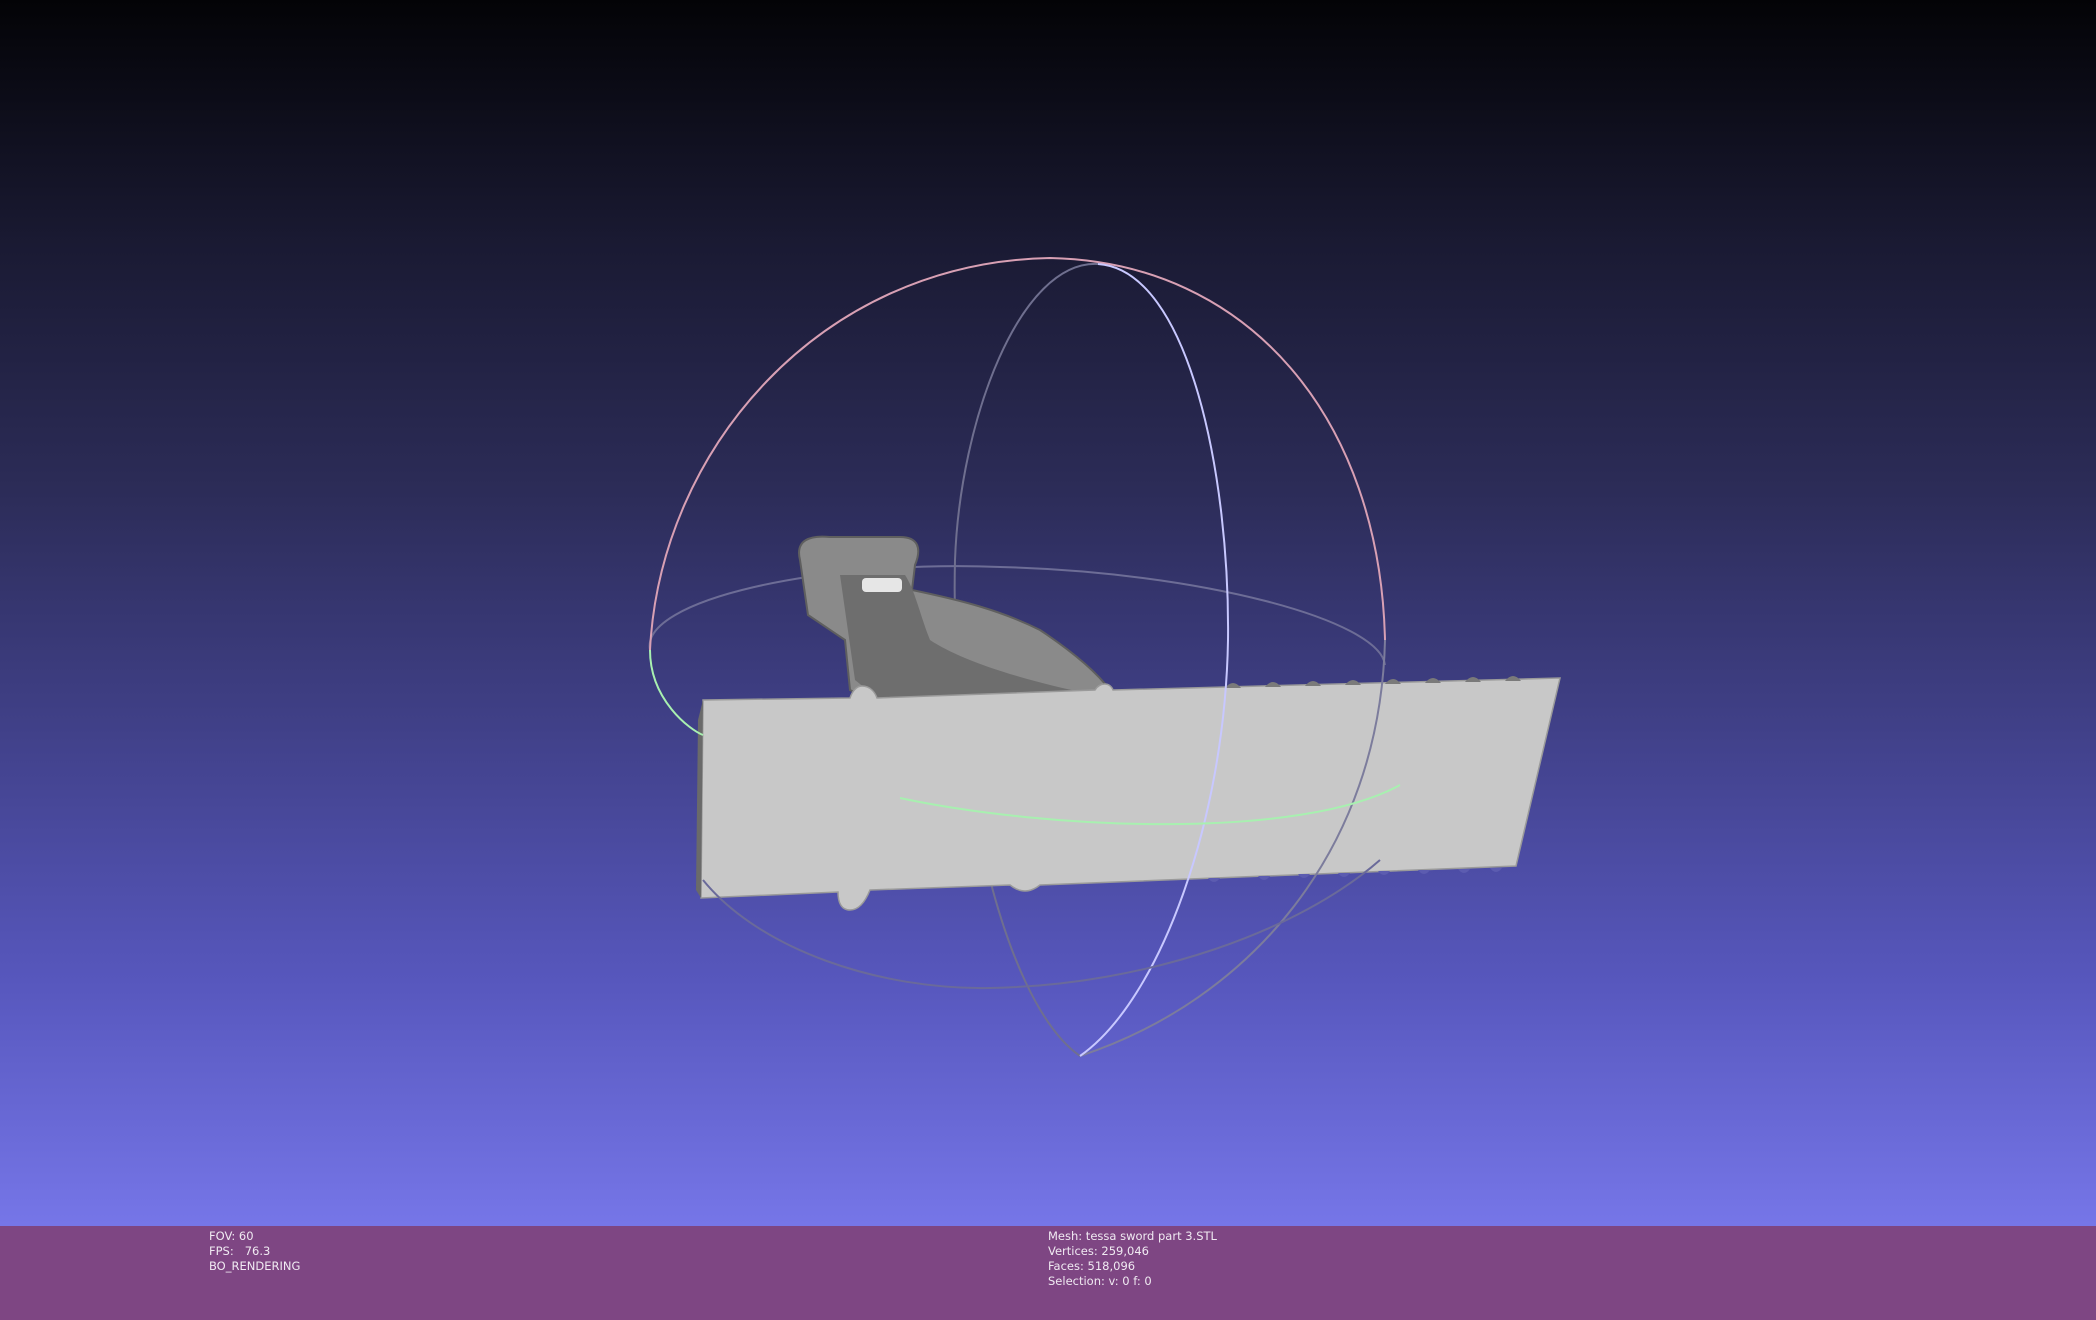 This screenshot has height=1320, width=2096. Describe the element at coordinates (882, 585) in the screenshot. I see `mesh-grip-highlight` at that location.